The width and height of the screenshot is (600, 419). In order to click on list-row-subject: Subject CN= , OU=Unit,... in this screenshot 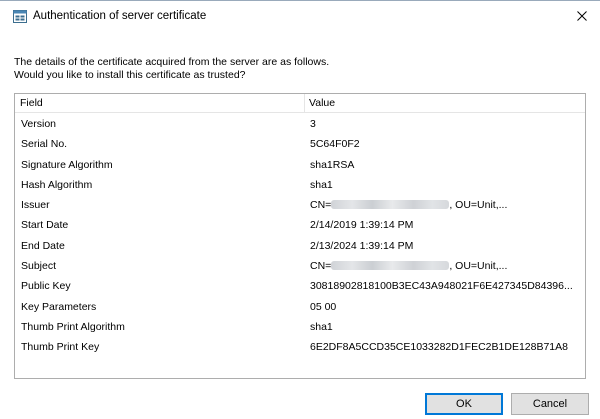, I will do `click(300, 266)`.